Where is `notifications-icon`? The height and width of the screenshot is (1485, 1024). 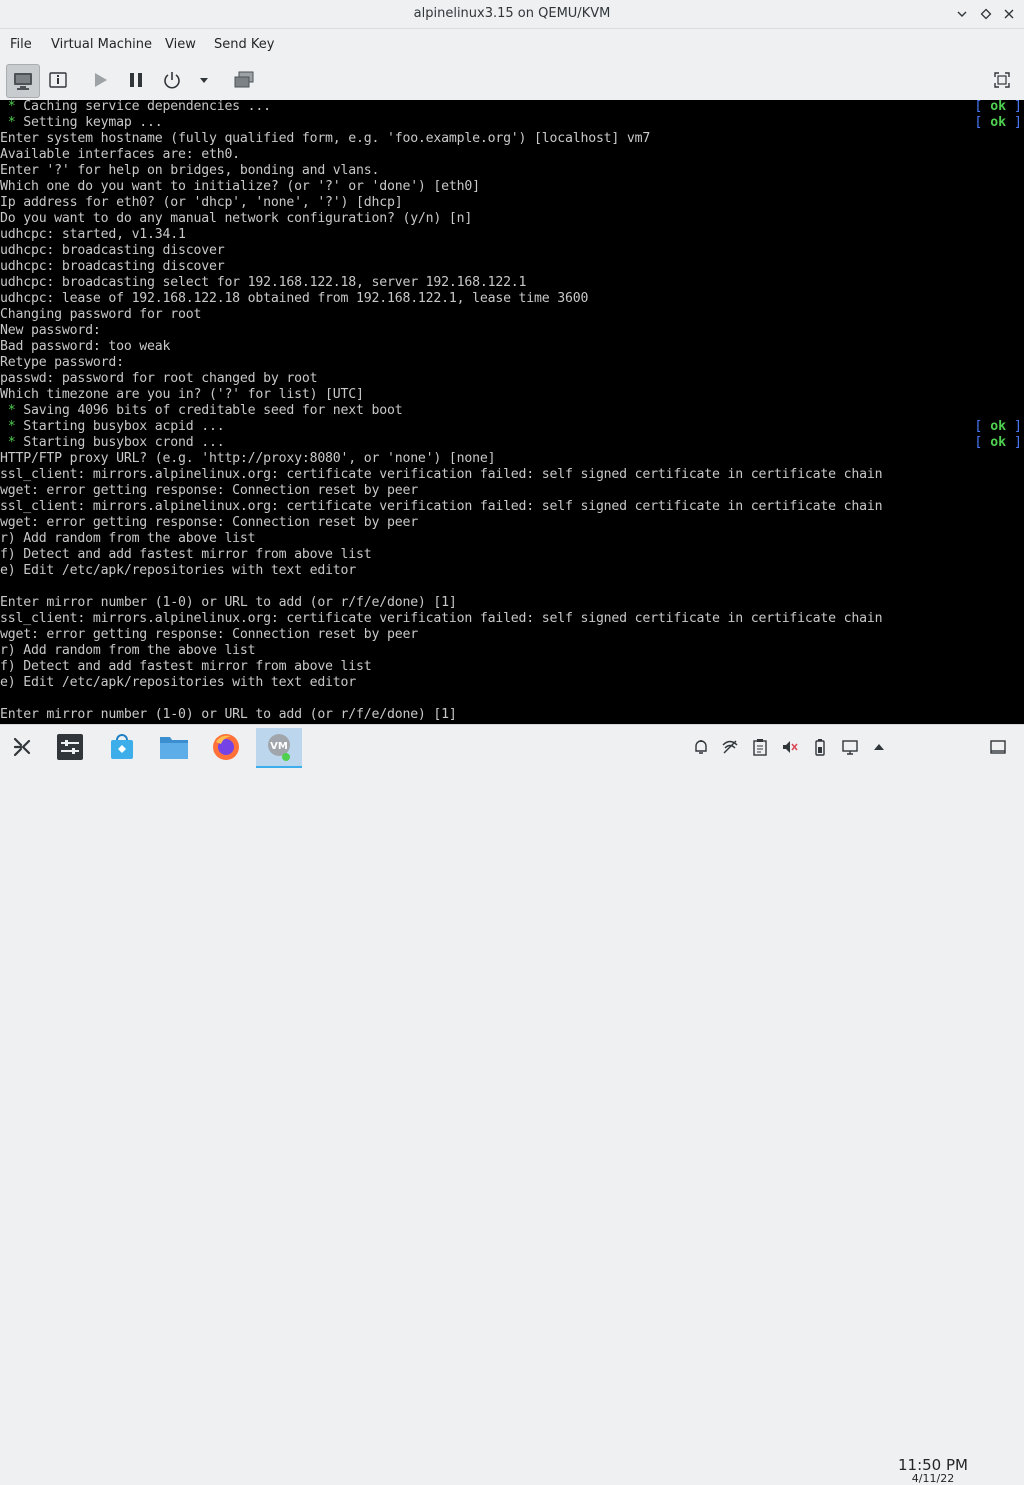 notifications-icon is located at coordinates (701, 747).